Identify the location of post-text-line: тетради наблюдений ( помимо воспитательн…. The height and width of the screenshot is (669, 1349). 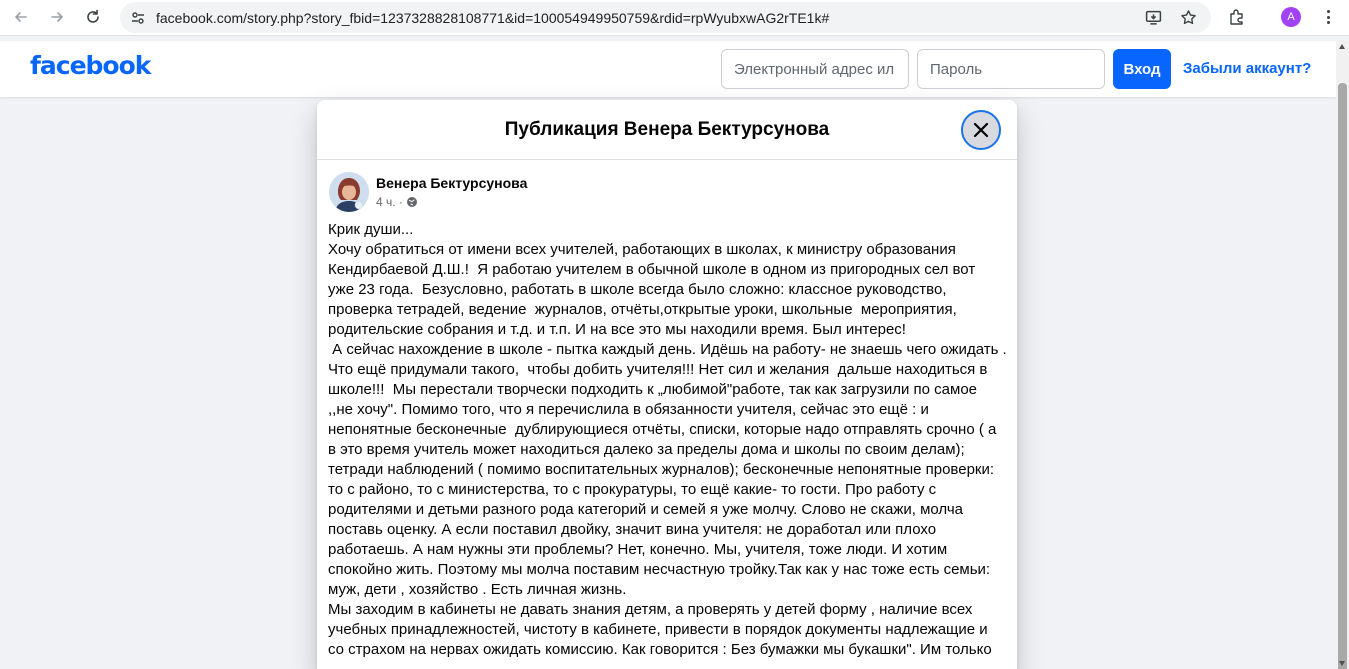
(661, 469).